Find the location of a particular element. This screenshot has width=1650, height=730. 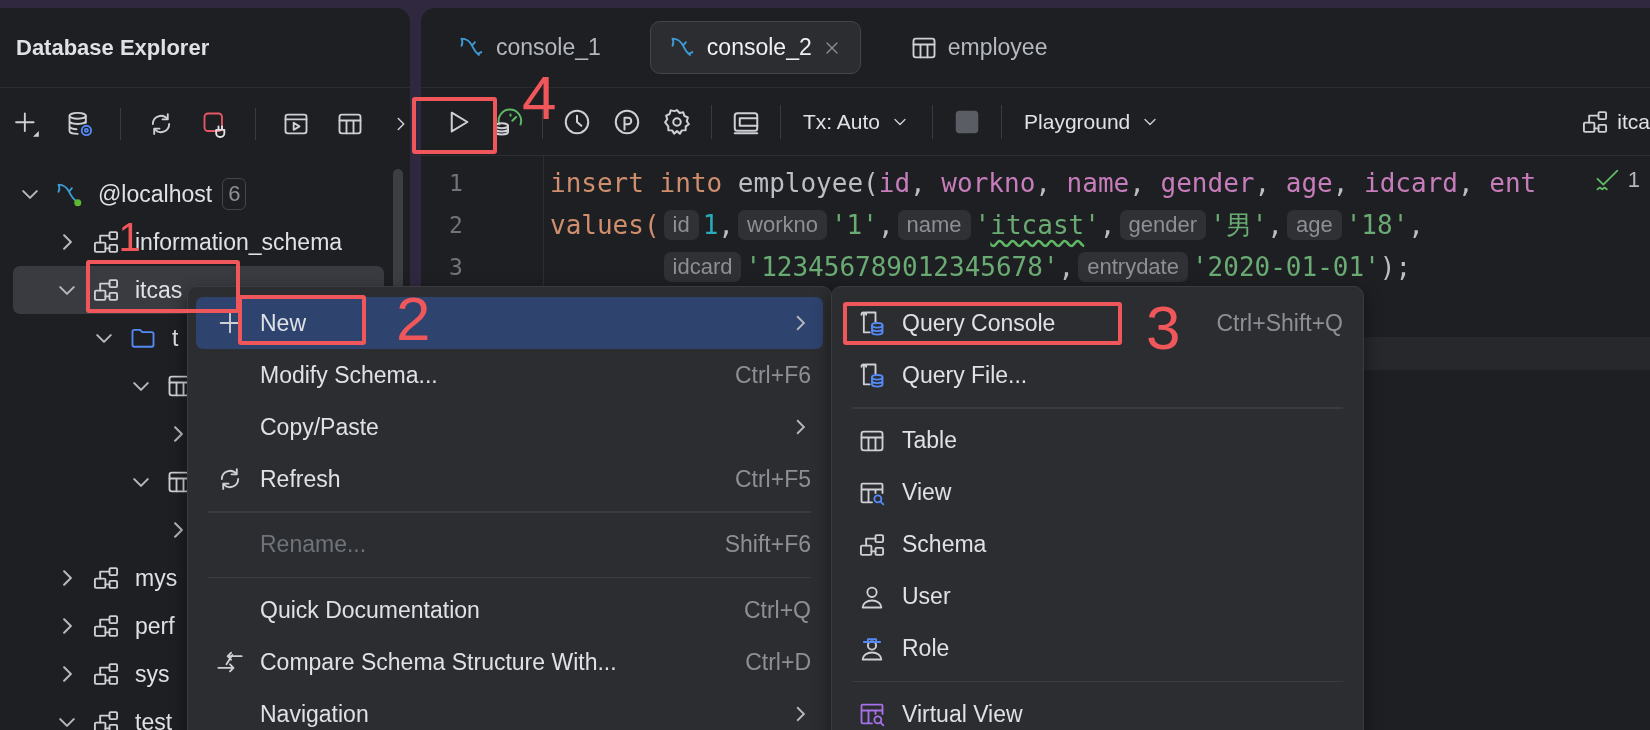

tree-item: perf is located at coordinates (155, 626).